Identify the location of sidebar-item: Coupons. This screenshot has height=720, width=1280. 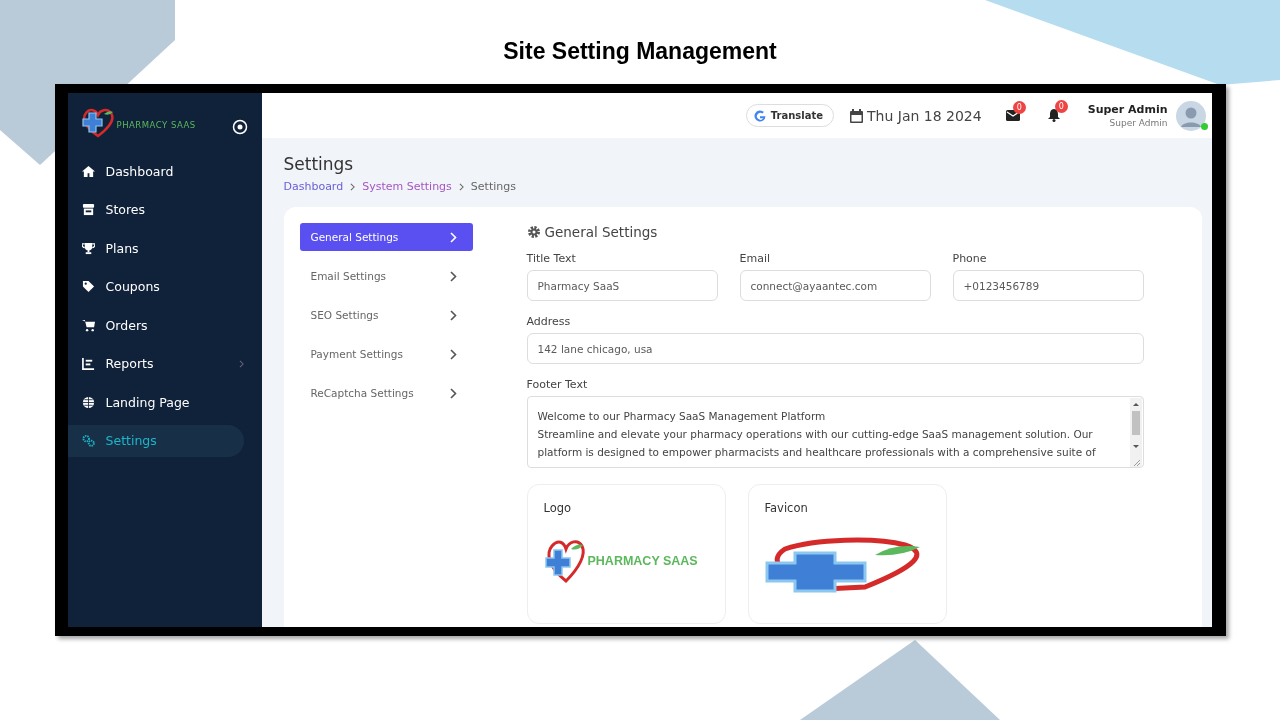
(155, 286).